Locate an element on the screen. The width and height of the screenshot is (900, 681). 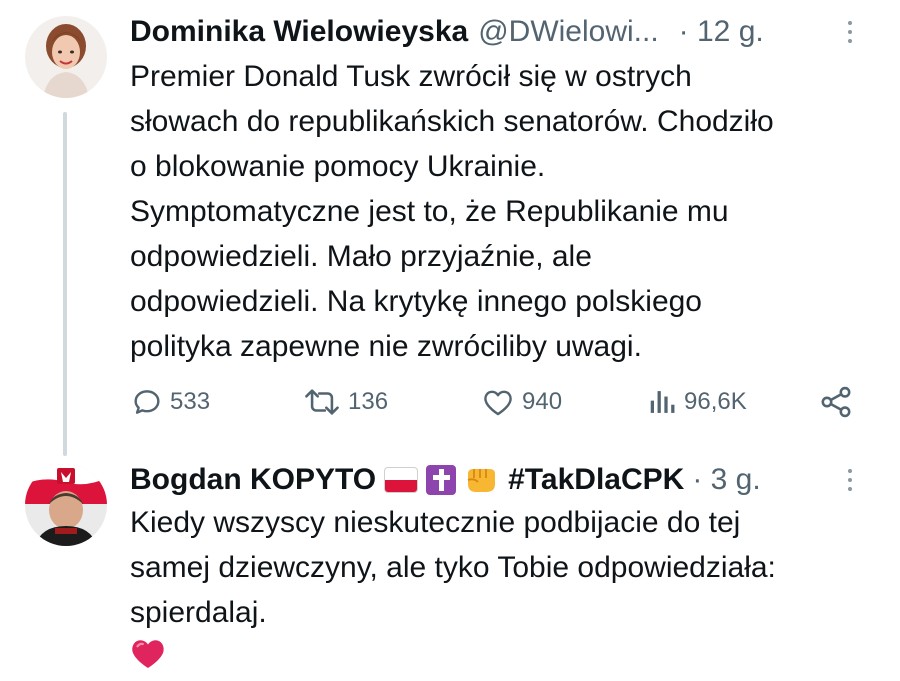
thread-connector-line is located at coordinates (65, 284).